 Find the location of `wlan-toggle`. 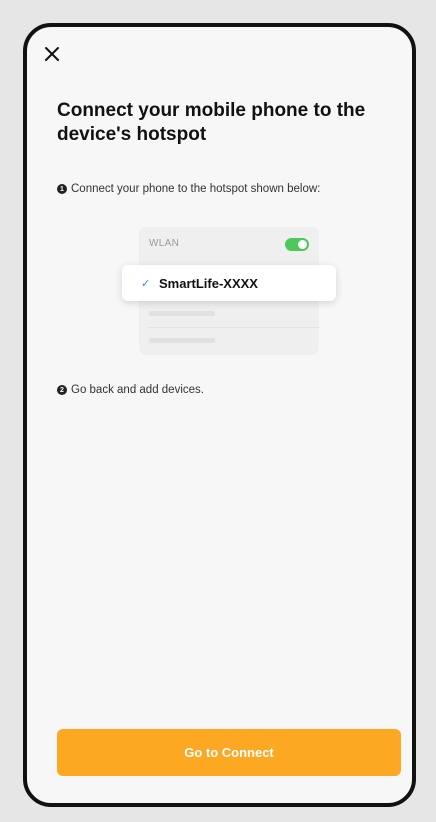

wlan-toggle is located at coordinates (297, 244).